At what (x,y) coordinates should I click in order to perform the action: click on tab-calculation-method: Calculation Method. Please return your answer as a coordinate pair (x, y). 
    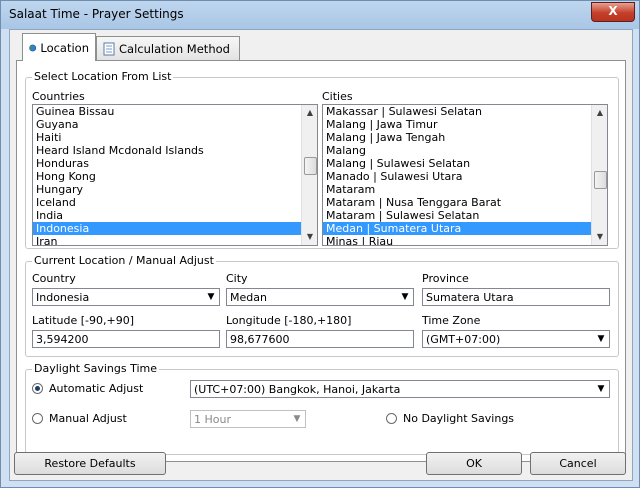
    Looking at the image, I should click on (168, 48).